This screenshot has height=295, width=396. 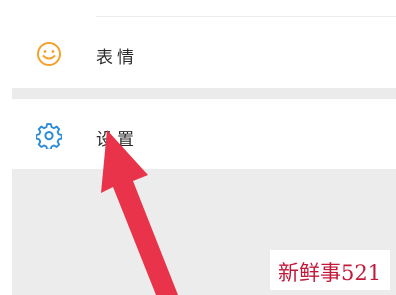 What do you see at coordinates (49, 136) in the screenshot?
I see `gear-icon` at bounding box center [49, 136].